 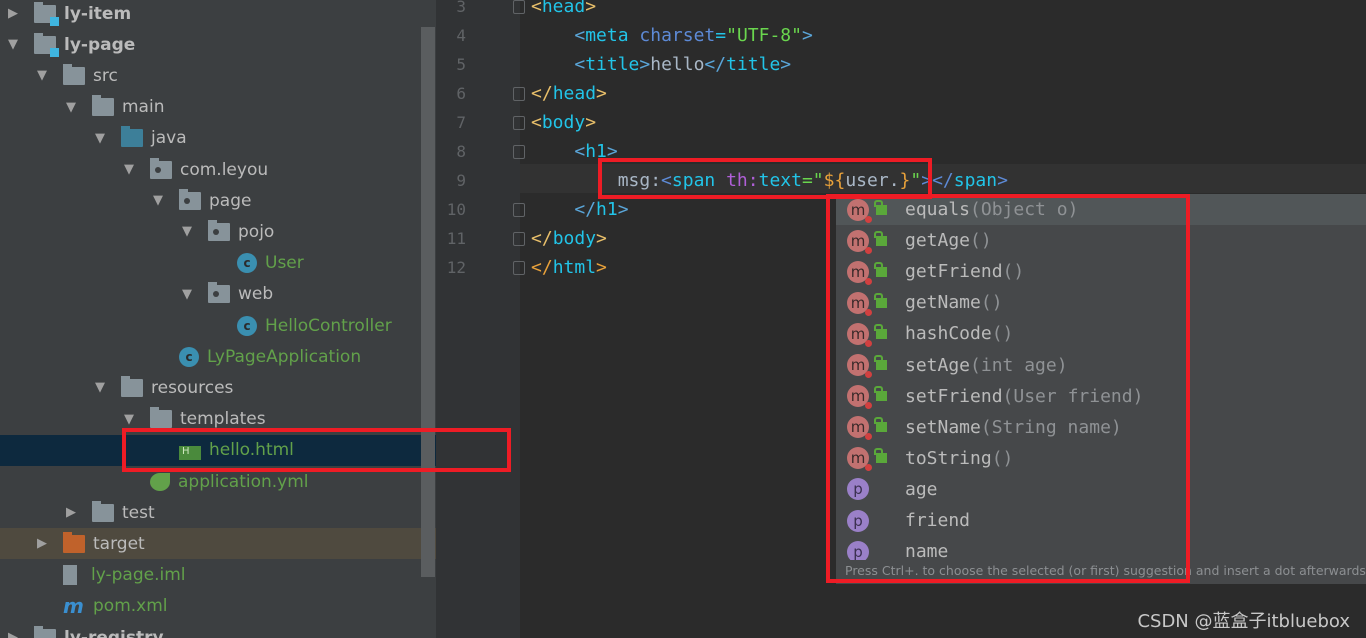 I want to click on tree-item-label: HelloController, so click(x=328, y=325).